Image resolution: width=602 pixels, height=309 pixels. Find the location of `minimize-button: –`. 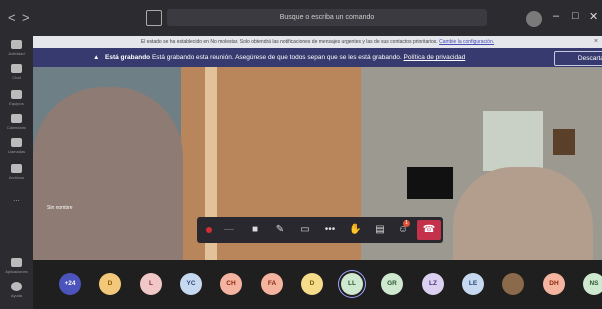

minimize-button: – is located at coordinates (556, 16).